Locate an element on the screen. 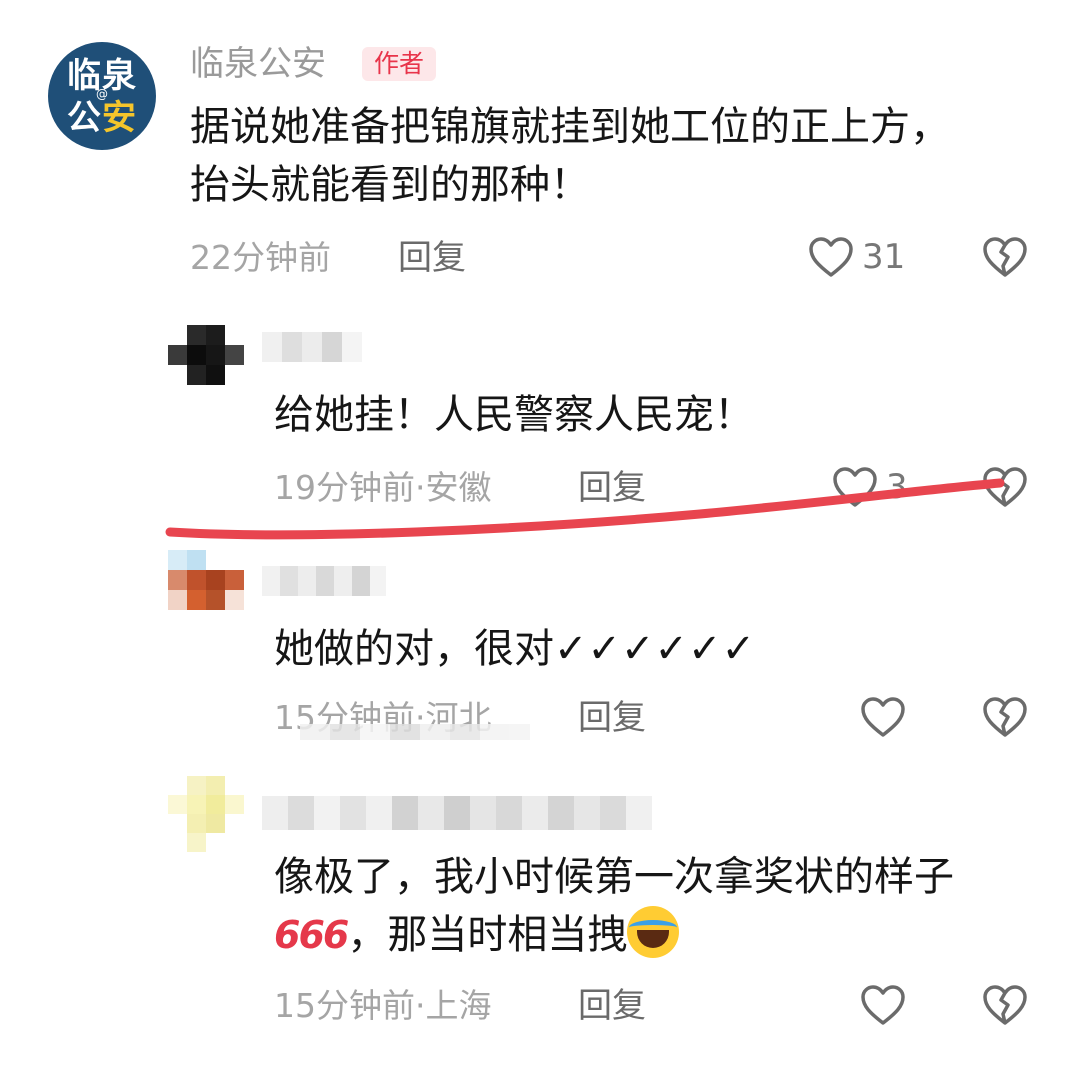 The image size is (1080, 1080). comment-text-line: 像极了，我小时候第一次拿奖状的样子 is located at coordinates (614, 877).